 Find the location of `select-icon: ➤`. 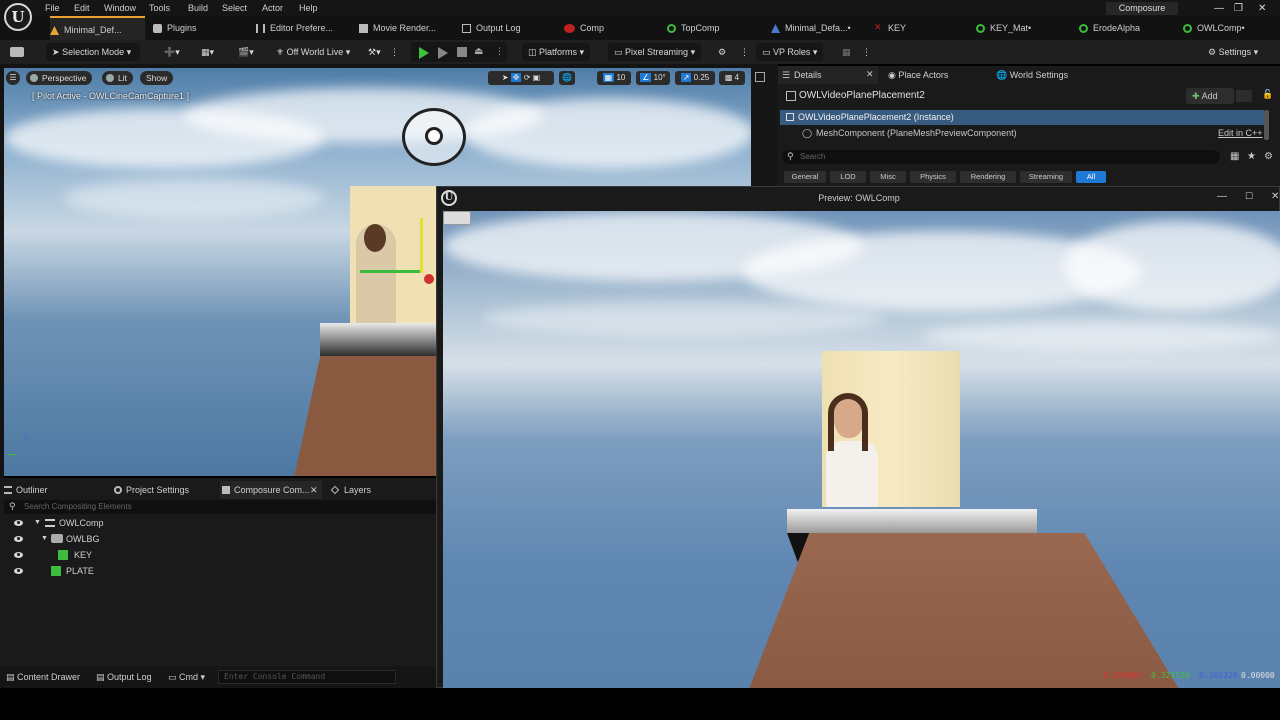

select-icon: ➤ is located at coordinates (505, 77).